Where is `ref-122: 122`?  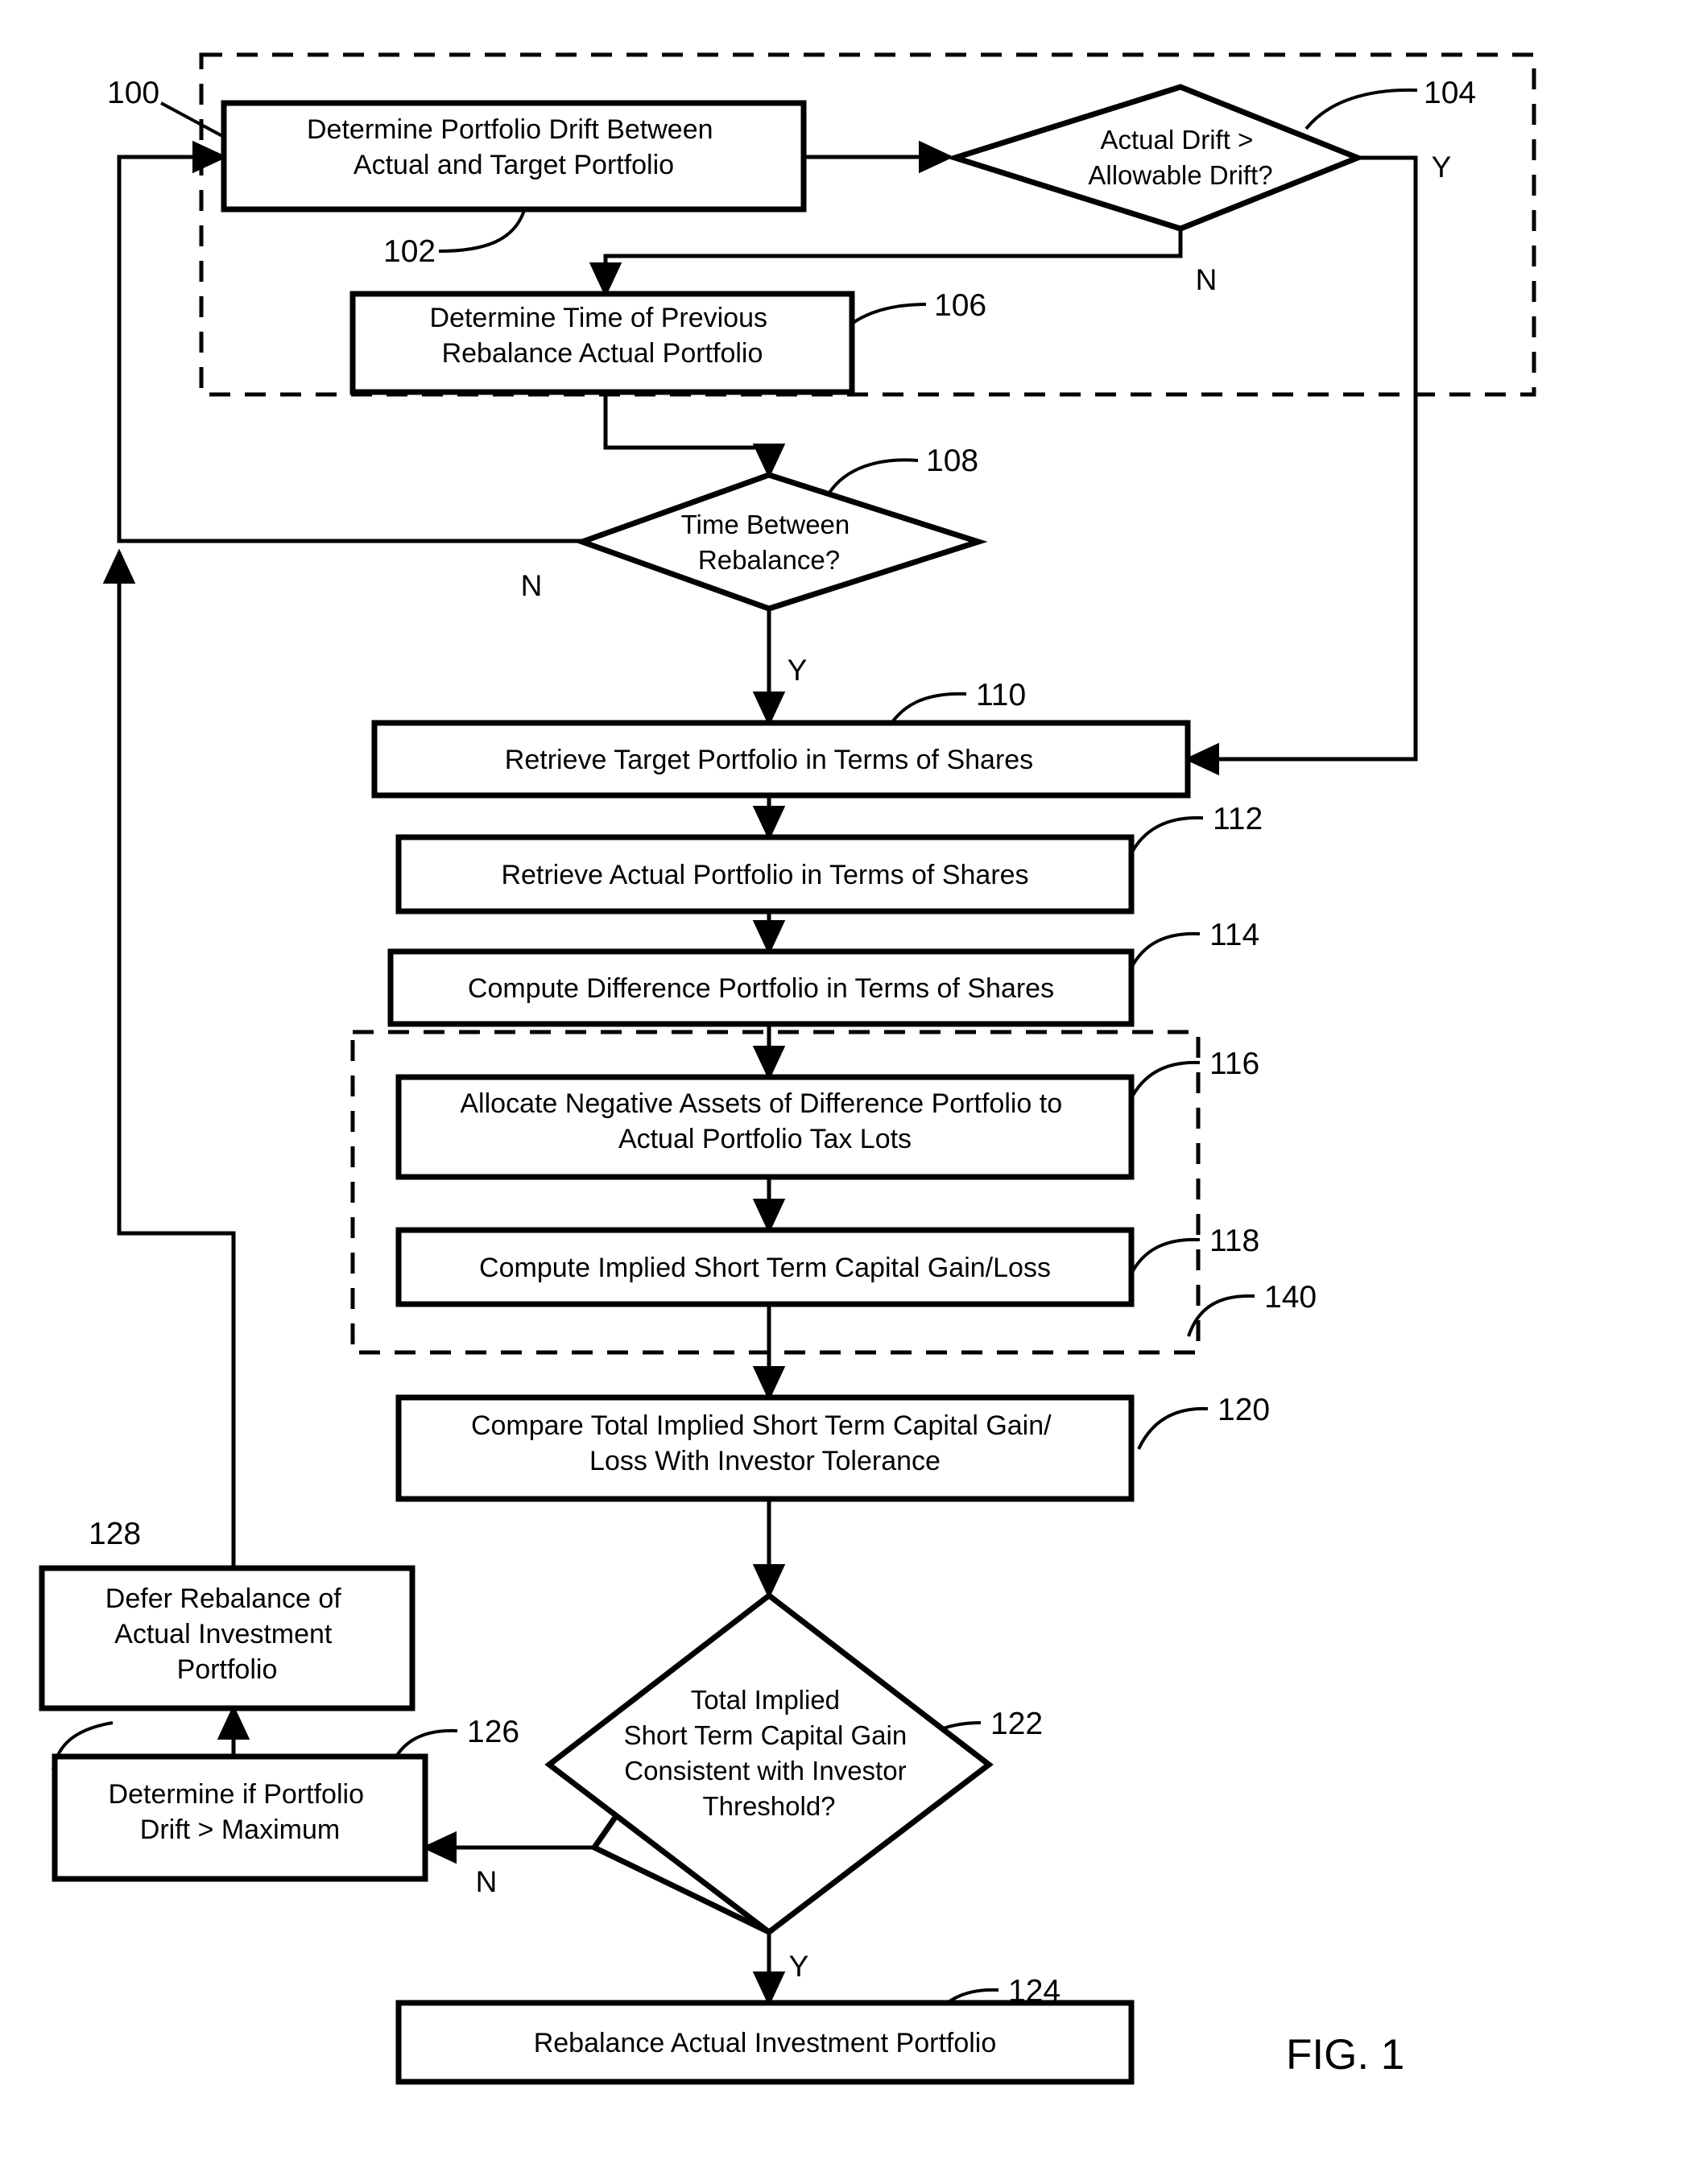
ref-122: 122 is located at coordinates (1016, 1724).